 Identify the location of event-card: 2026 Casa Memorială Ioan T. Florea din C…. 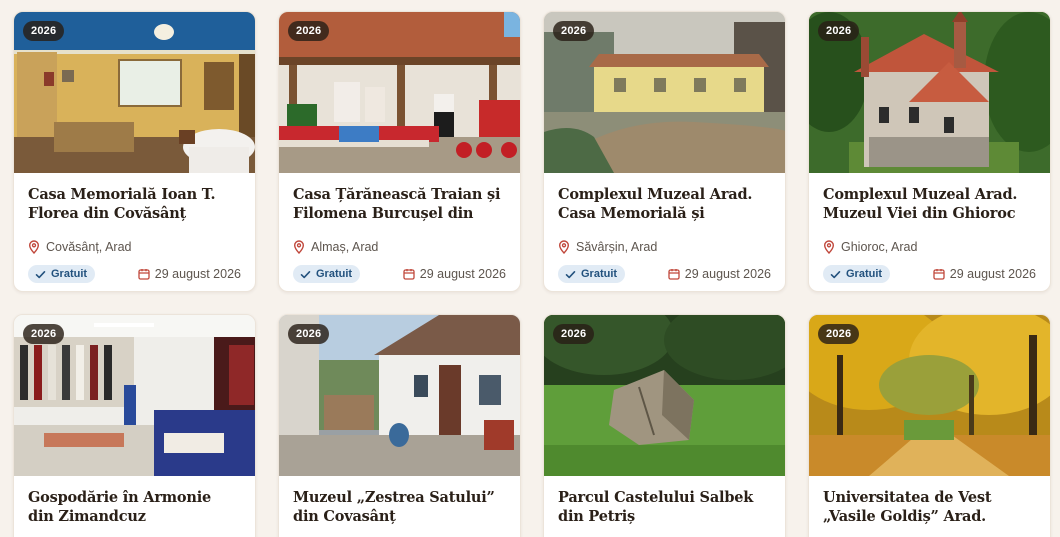
(134, 151).